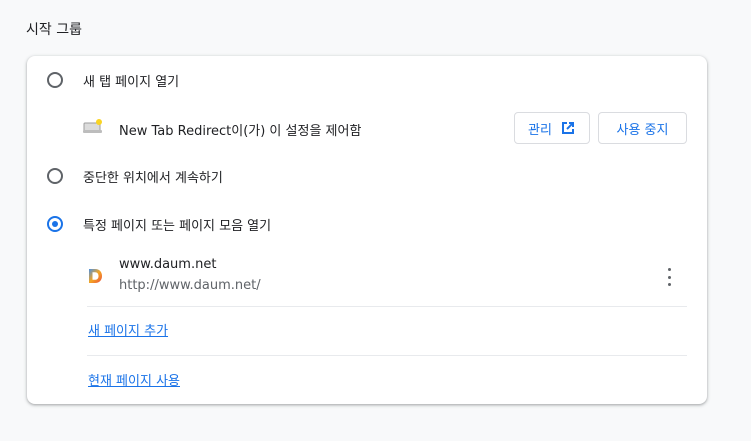  Describe the element at coordinates (153, 178) in the screenshot. I see `option-label: 중단한 위치에서 계속하기` at that location.